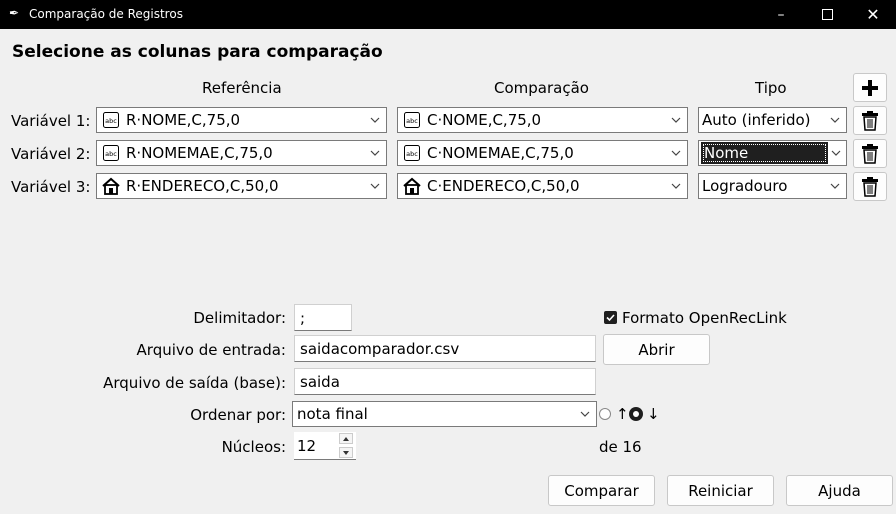  What do you see at coordinates (241, 120) in the screenshot?
I see `variable-1-reference-select: abc R·NOME,C,75,0` at bounding box center [241, 120].